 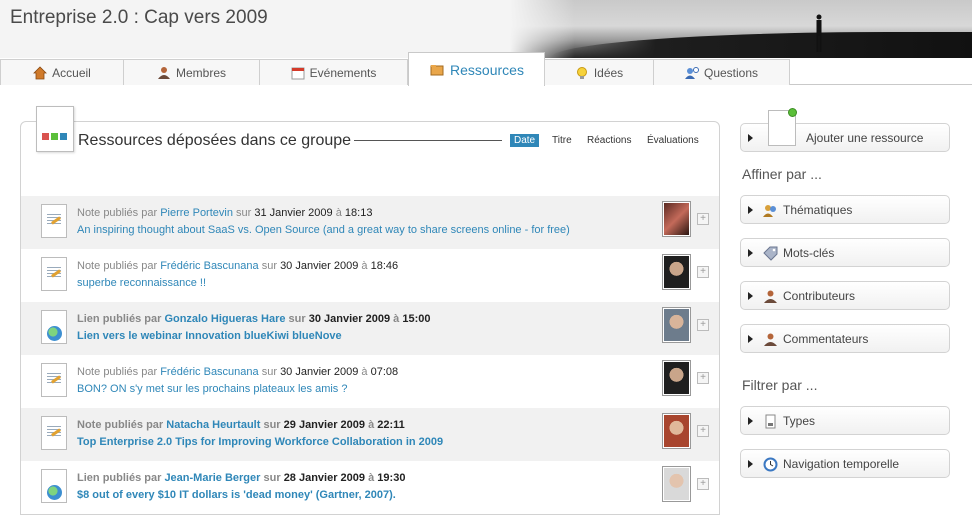 What do you see at coordinates (731, 72) in the screenshot?
I see `tab-label: Questions` at bounding box center [731, 72].